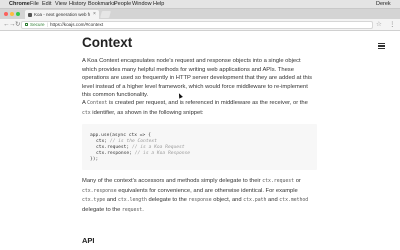  I want to click on code-text: ctx.request;, so click(113, 147).